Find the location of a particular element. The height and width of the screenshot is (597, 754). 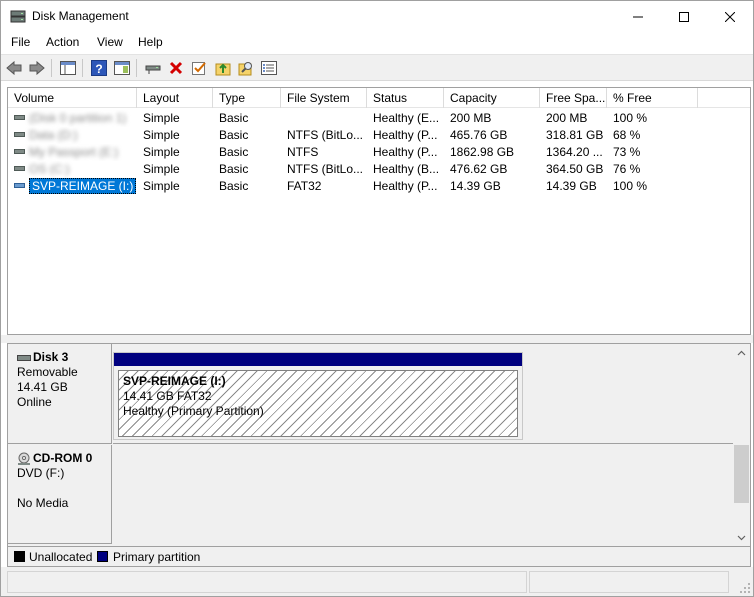

properties-pane-icon is located at coordinates (122, 68).